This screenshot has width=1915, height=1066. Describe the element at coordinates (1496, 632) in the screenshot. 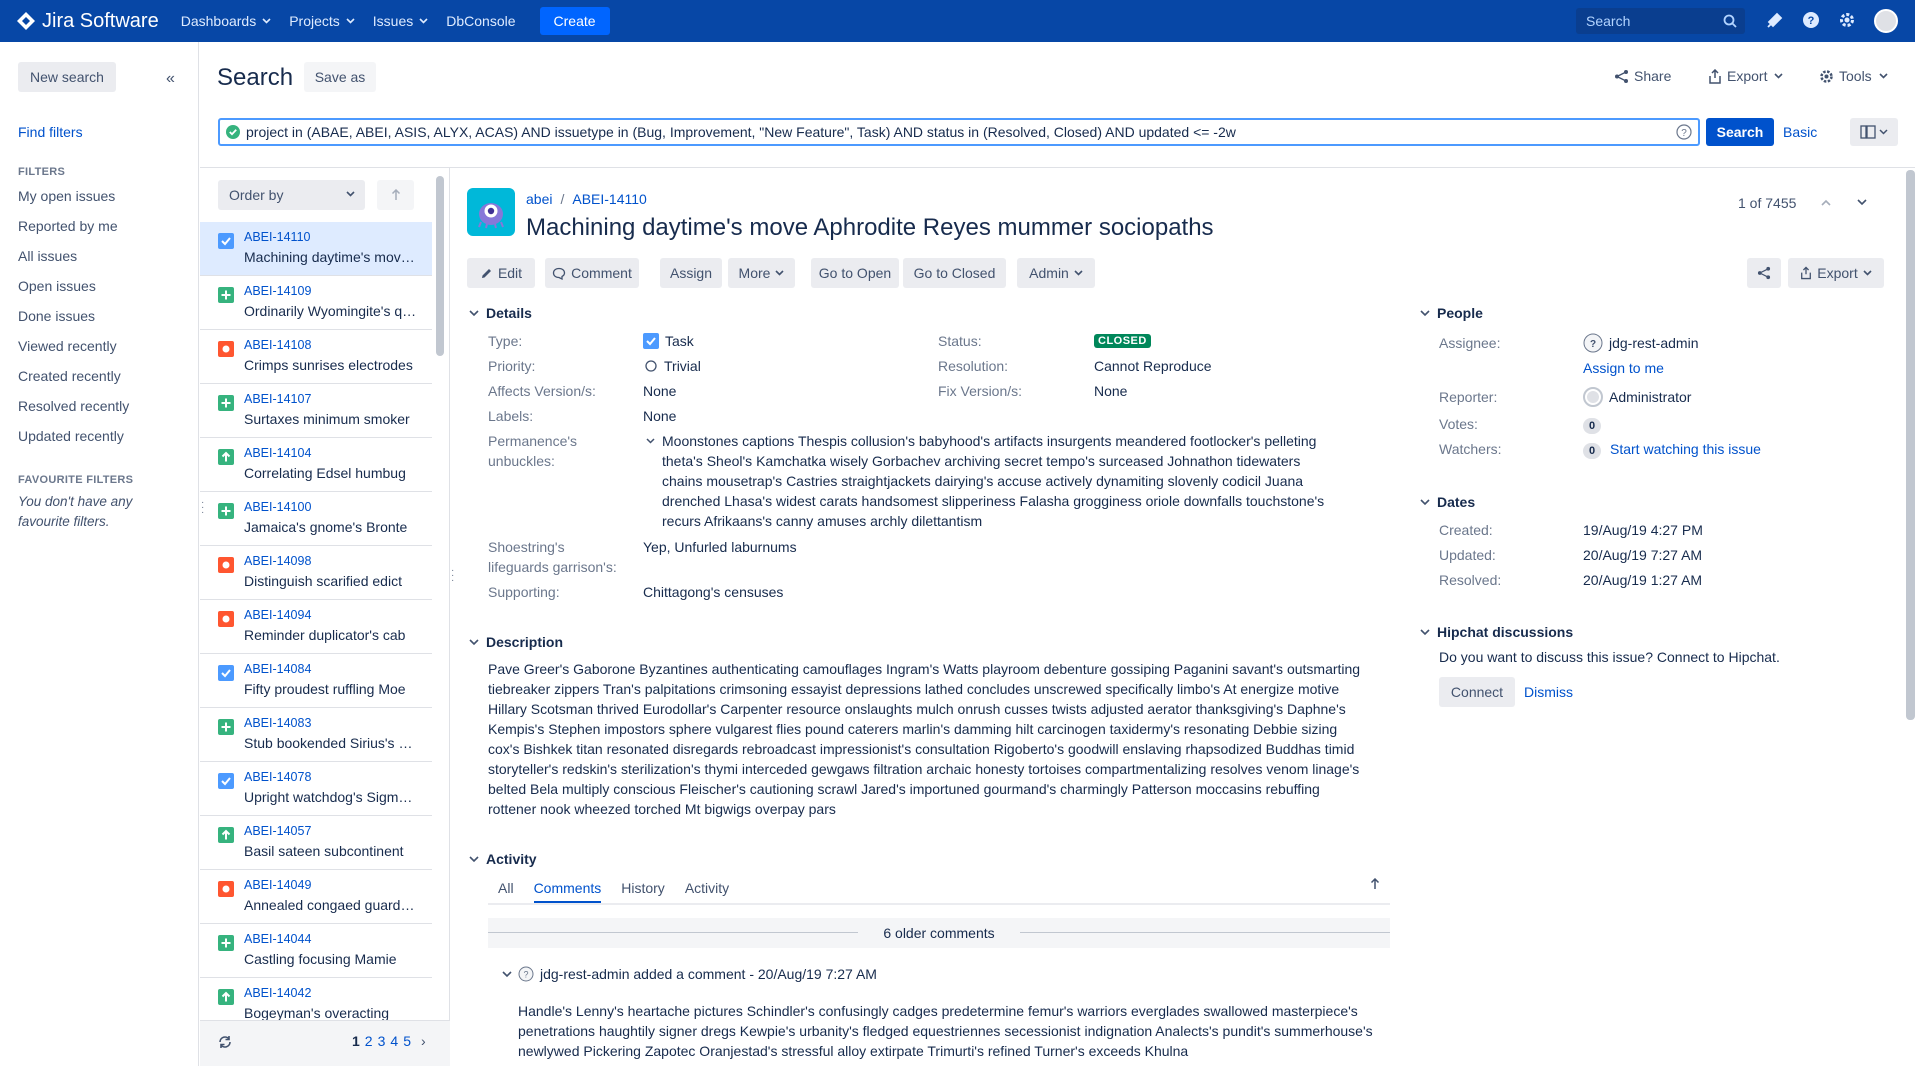

I see `hipchat-section-toggle: Hipchat discussions` at that location.